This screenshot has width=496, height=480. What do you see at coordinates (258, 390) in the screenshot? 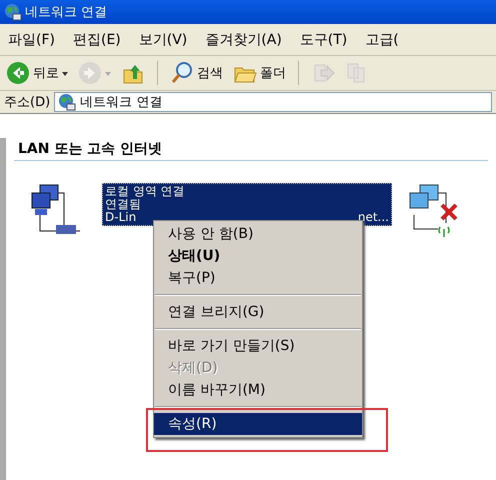
I see `menu-item: 이름 바꾸기(M)` at bounding box center [258, 390].